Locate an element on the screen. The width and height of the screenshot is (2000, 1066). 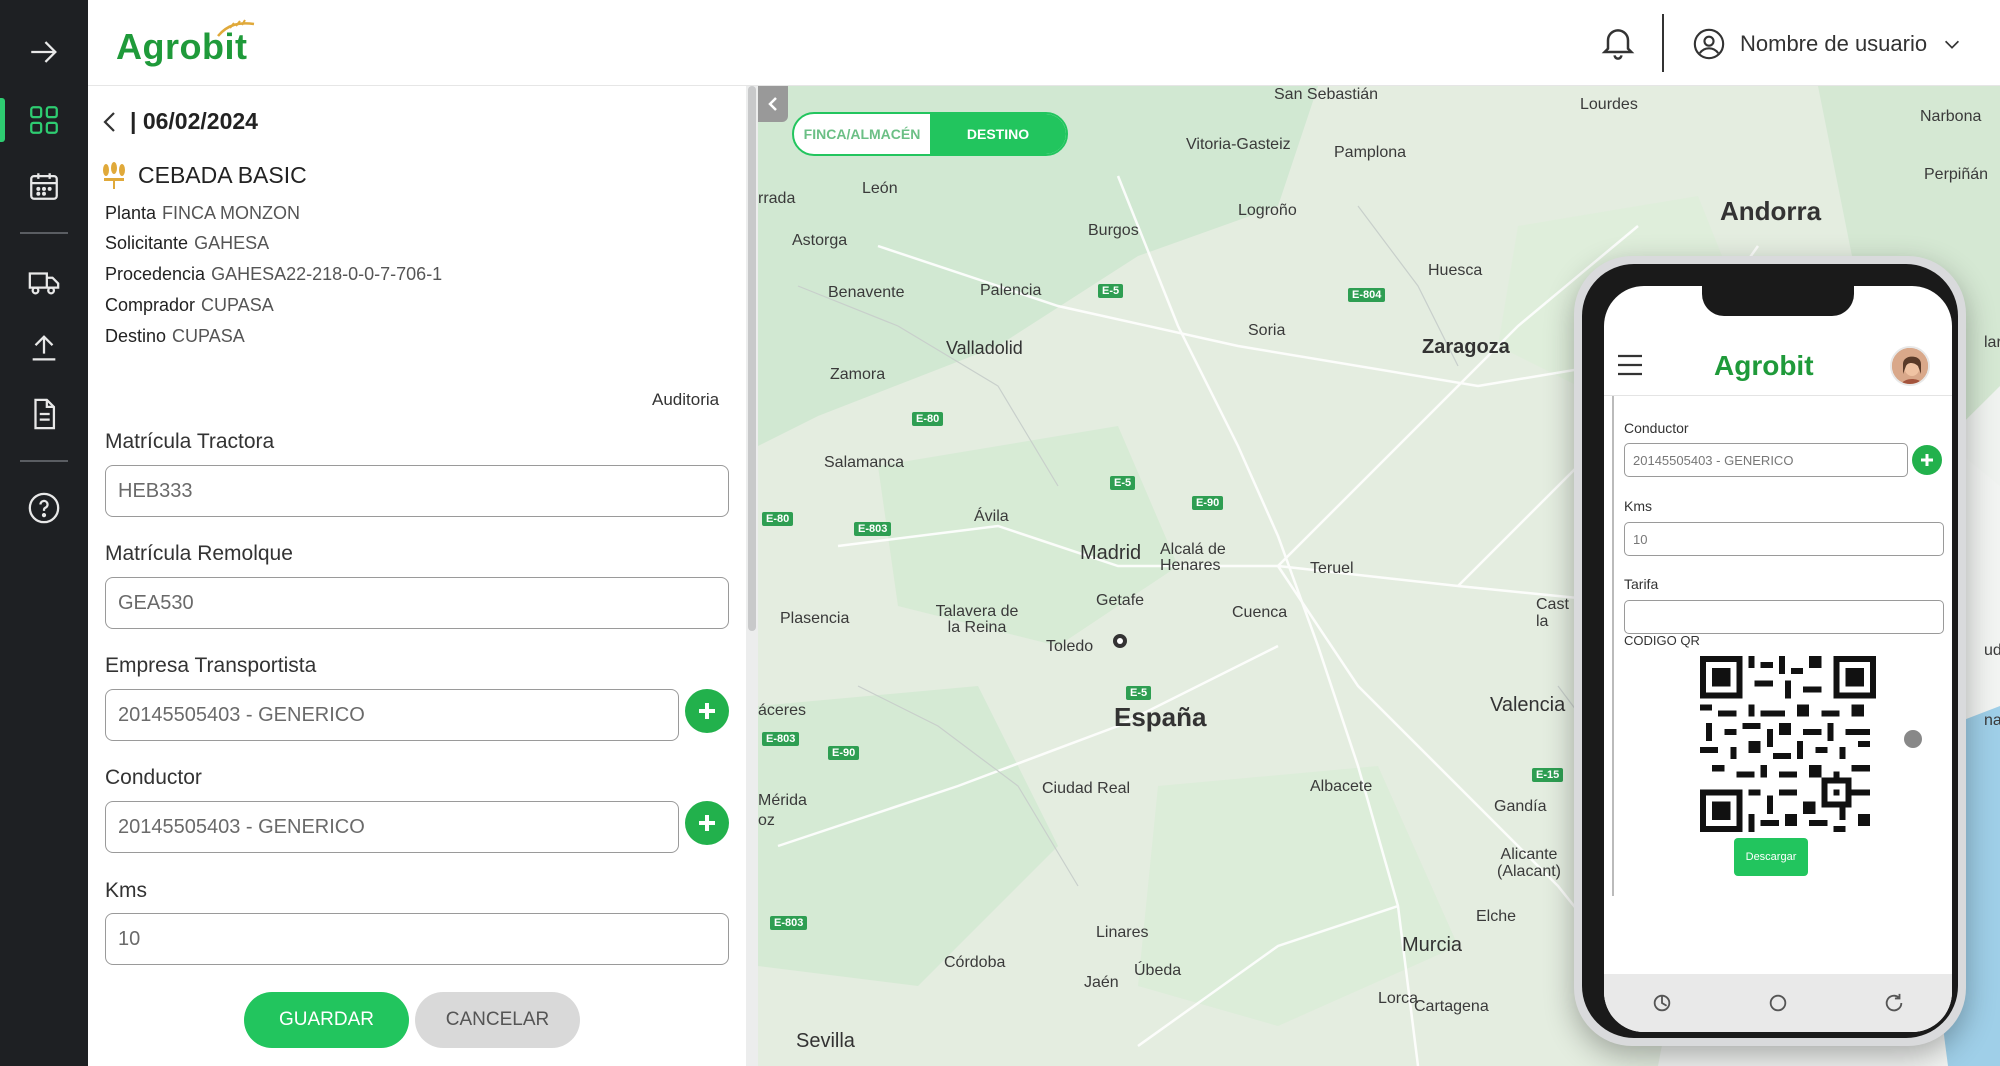
info-destino: Destino CUPASA is located at coordinates (175, 336).